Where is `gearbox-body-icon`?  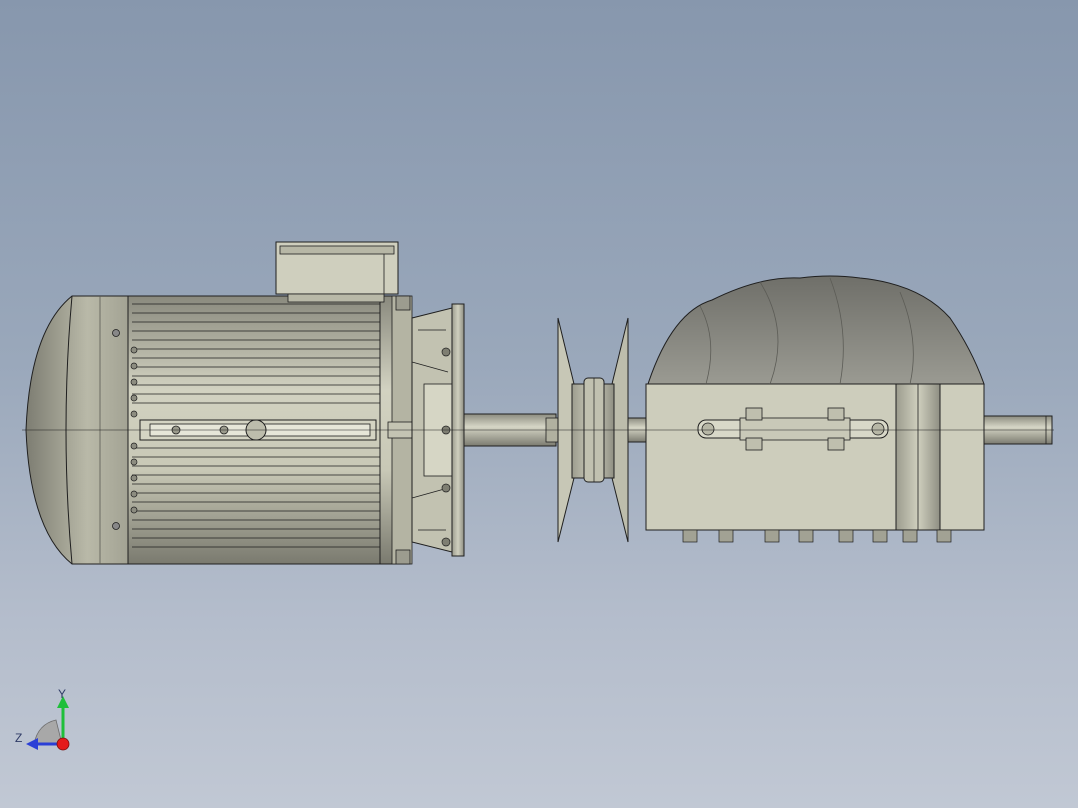
gearbox-body-icon is located at coordinates (815, 463).